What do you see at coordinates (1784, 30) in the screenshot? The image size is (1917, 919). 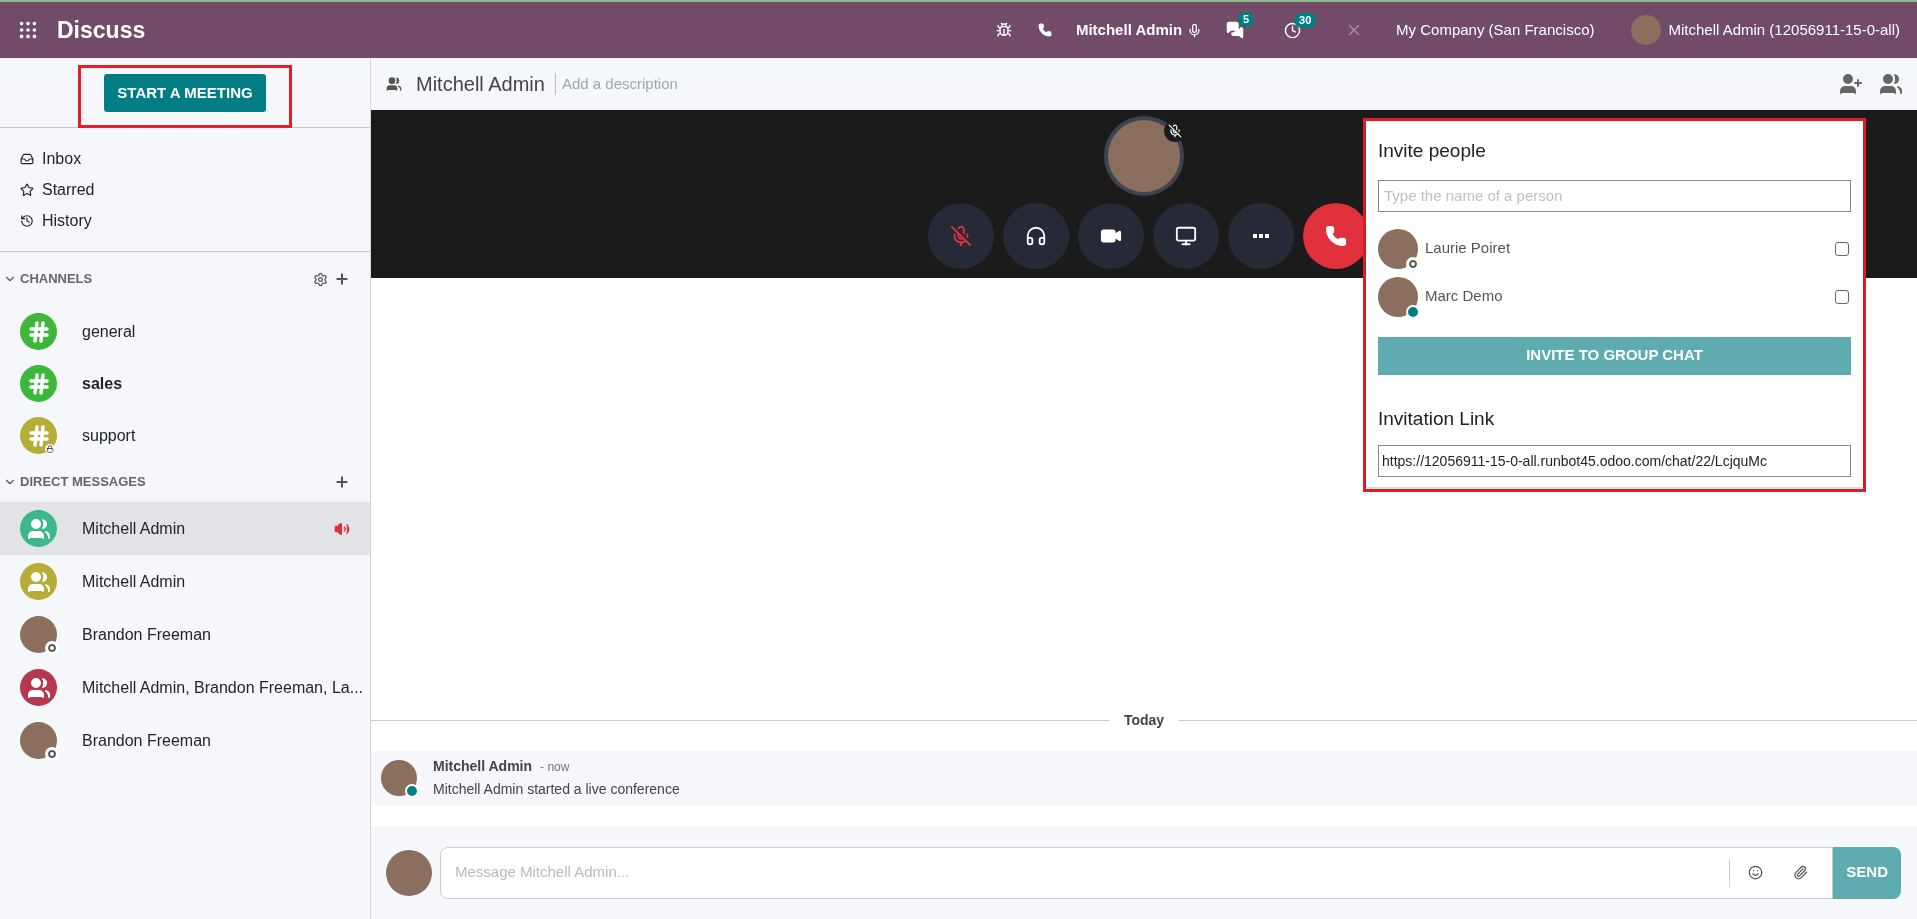 I see `user-menu: Mitchell Admin (12056911-15-0-all)` at bounding box center [1784, 30].